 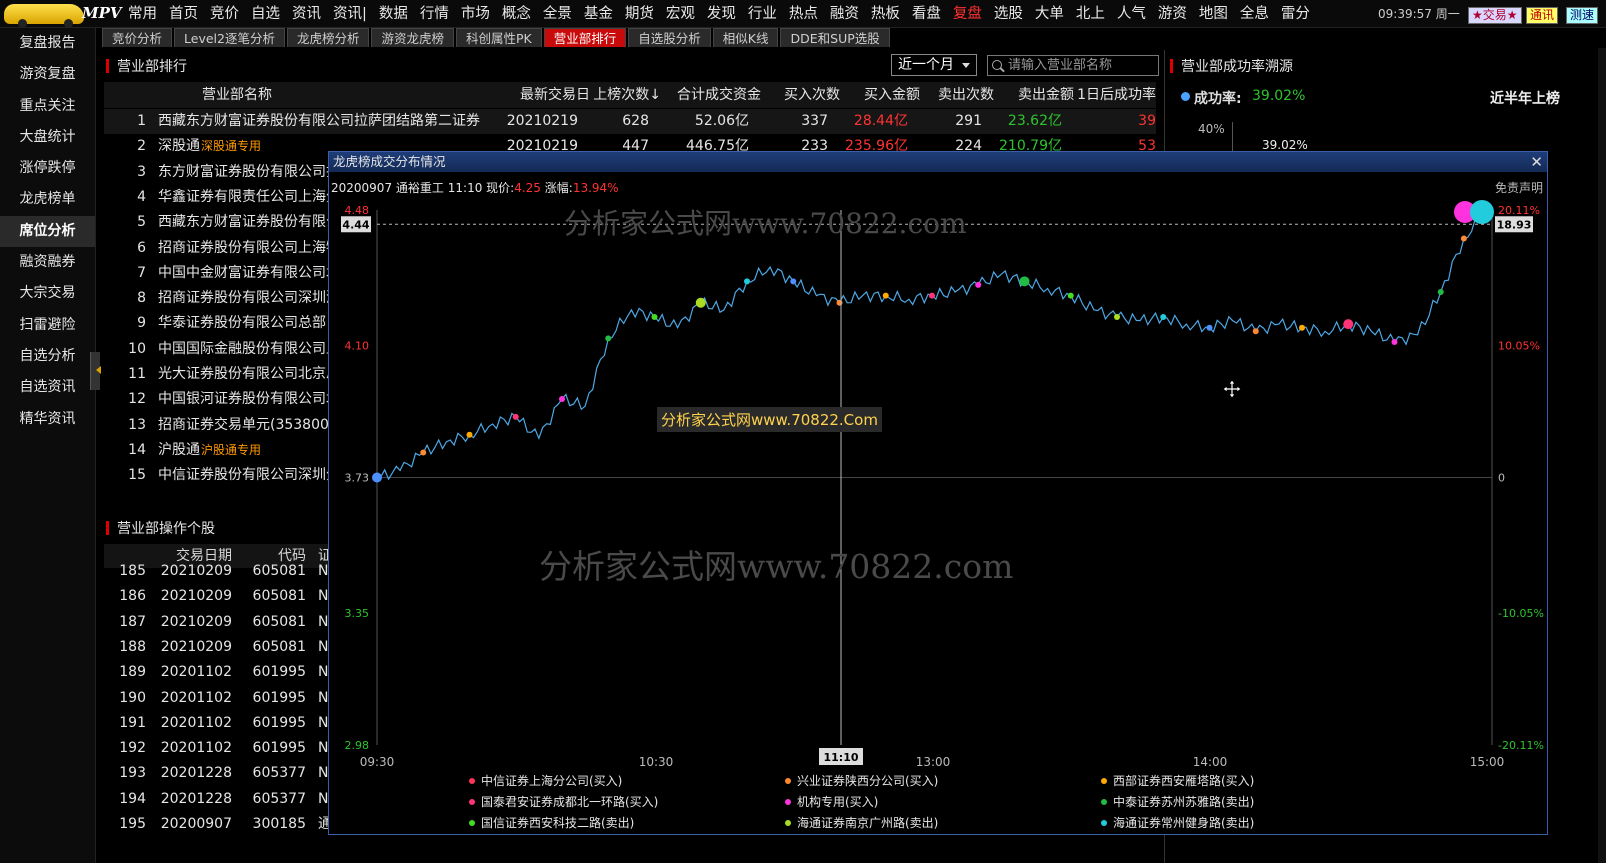 I want to click on broker-search-input: 请输入营业部名称, so click(x=1073, y=65).